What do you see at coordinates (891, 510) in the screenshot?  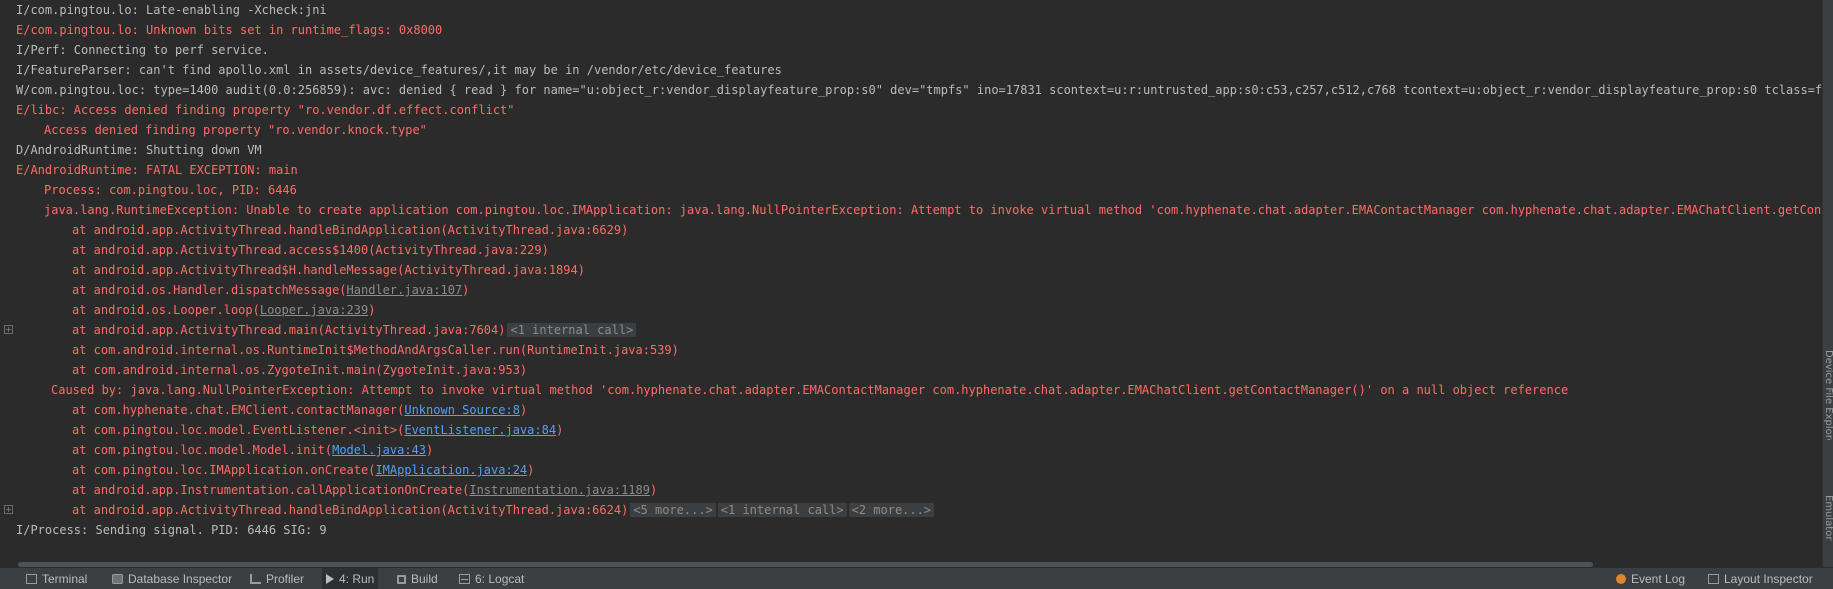 I see `folded-calls-badge: <2 more...>` at bounding box center [891, 510].